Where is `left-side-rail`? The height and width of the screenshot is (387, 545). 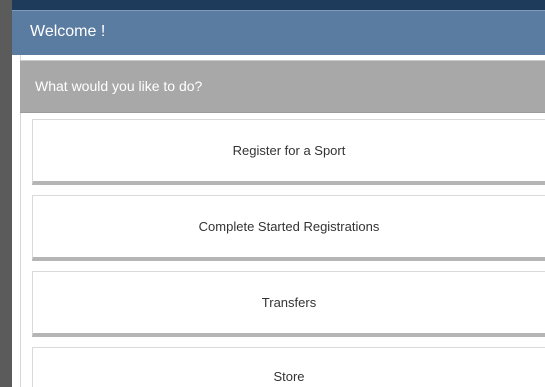
left-side-rail is located at coordinates (6, 193).